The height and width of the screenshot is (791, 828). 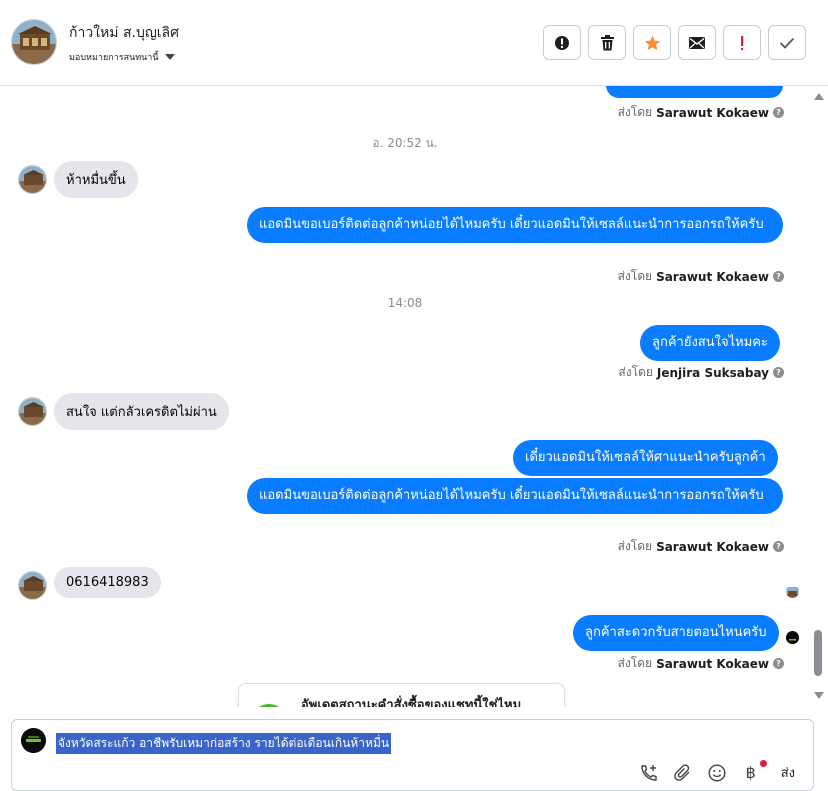 I want to click on mark-done-button, so click(x=787, y=42).